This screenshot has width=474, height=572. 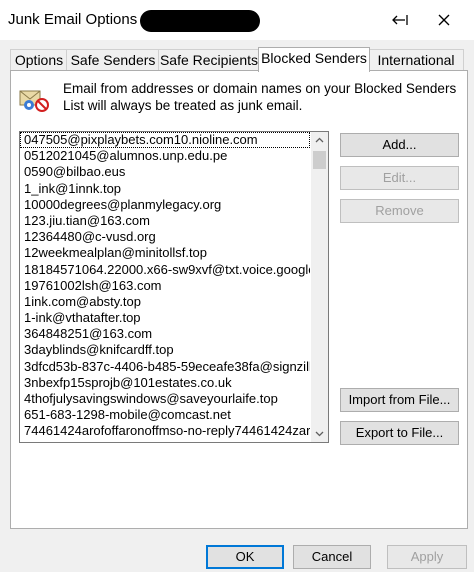 I want to click on blocked-sender-item: 3dayblinds@knifcardff.top, so click(x=165, y=350).